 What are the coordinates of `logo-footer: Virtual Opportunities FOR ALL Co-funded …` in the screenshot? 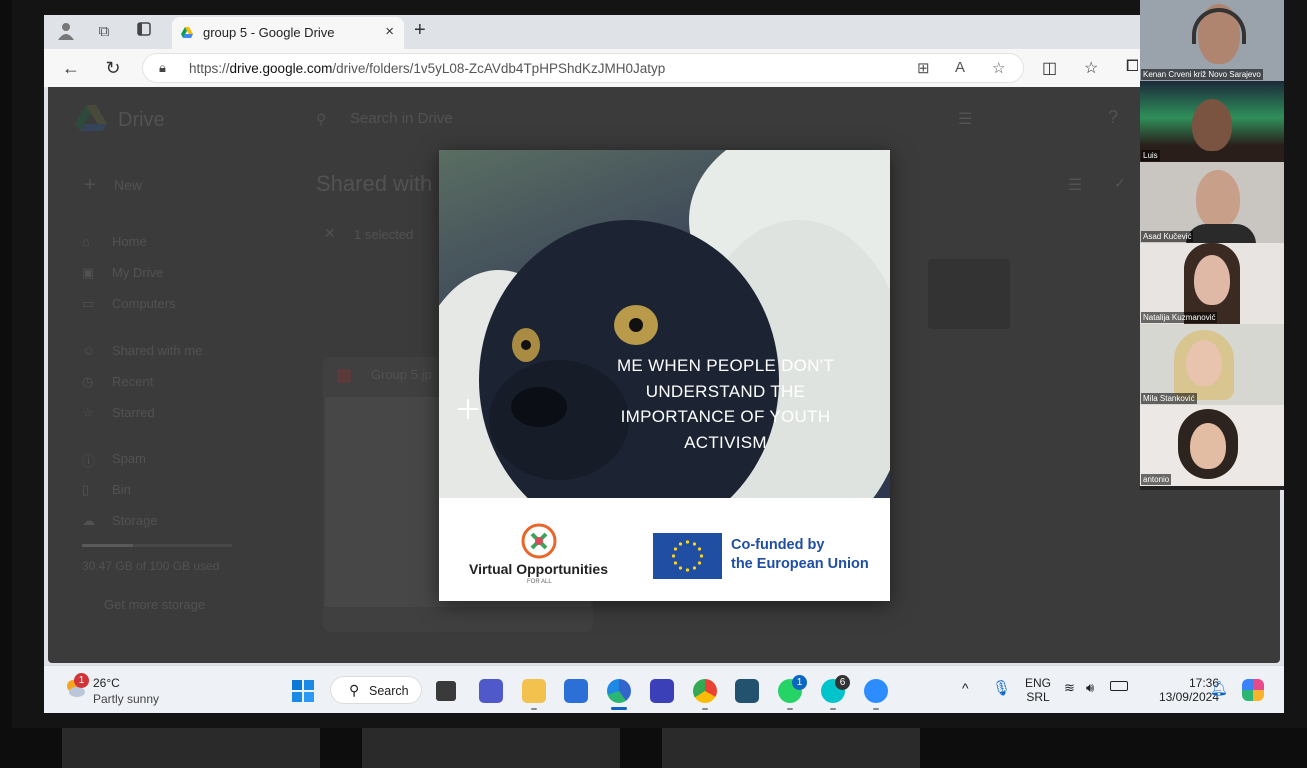 It's located at (664, 549).